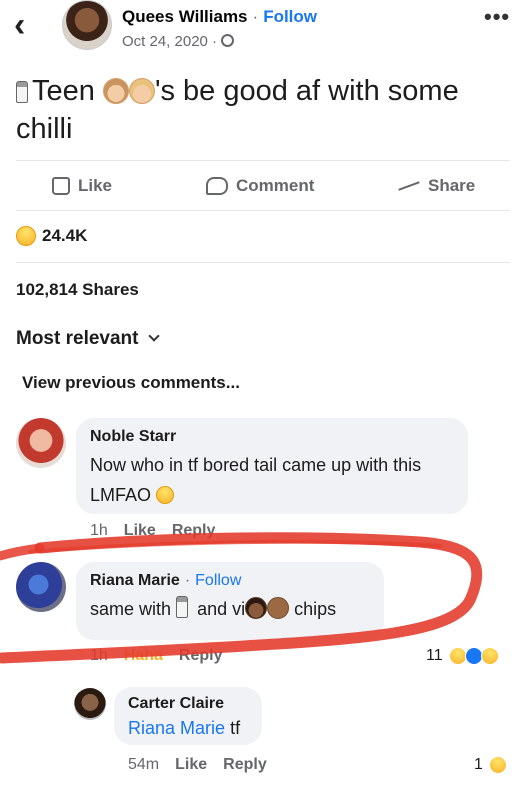  I want to click on reactions-summary: 24.4K, so click(51, 236).